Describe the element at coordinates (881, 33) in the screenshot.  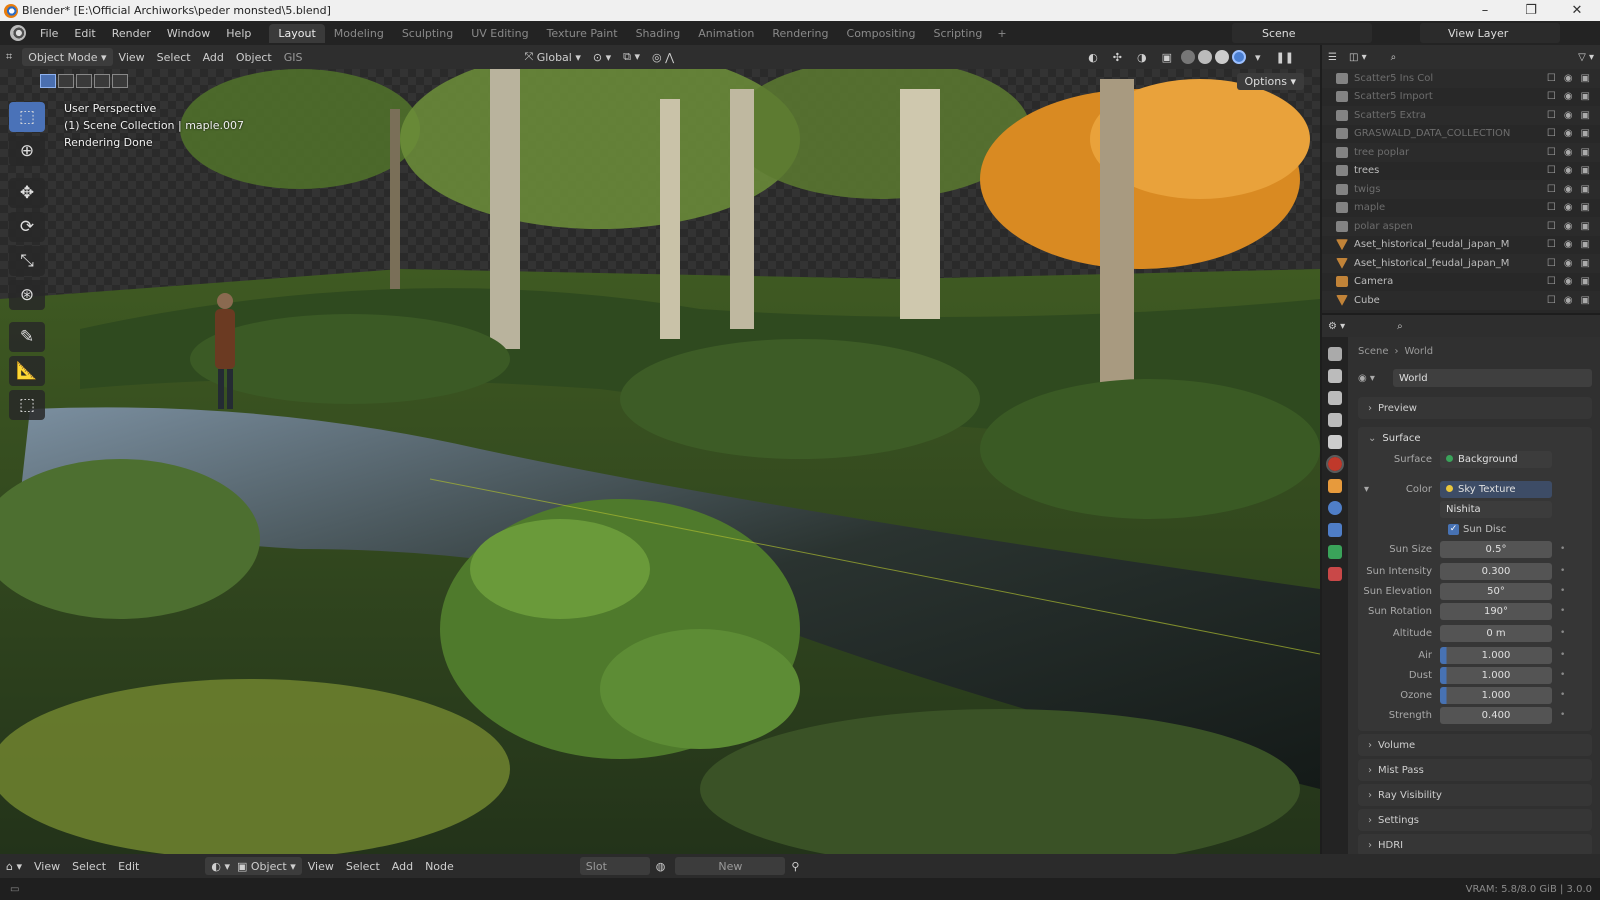
I see `tab-compositing: Compositing` at that location.